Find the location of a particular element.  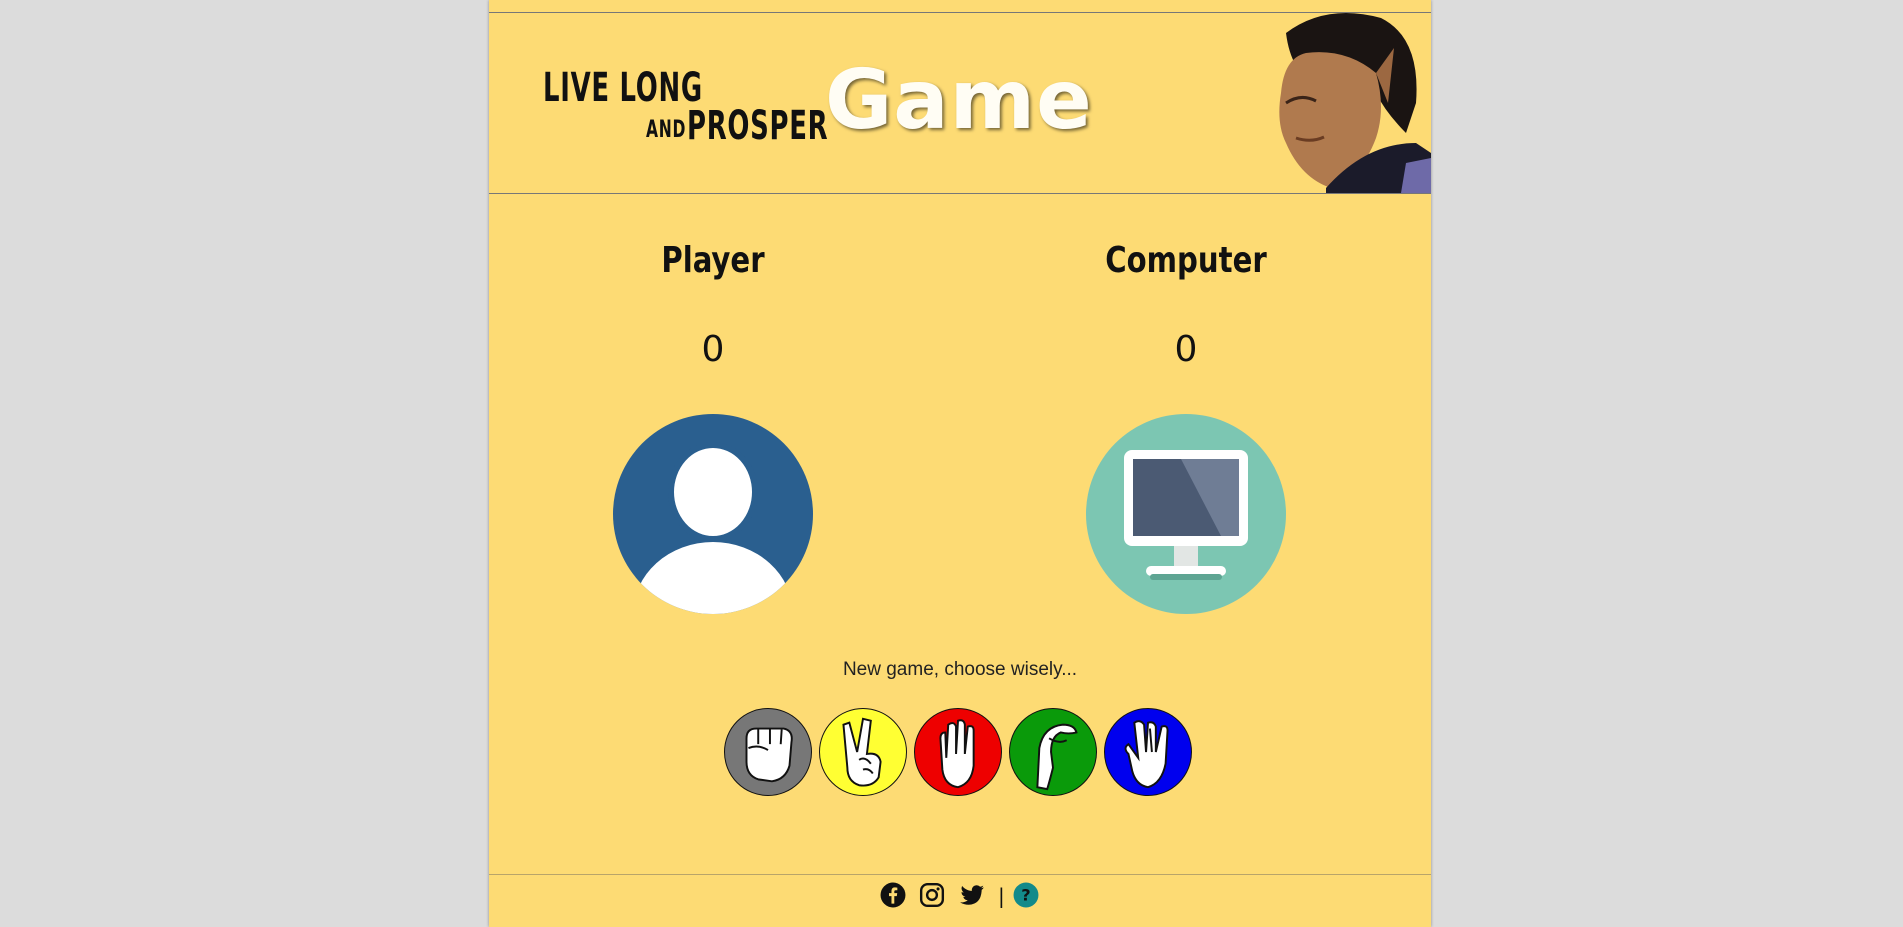

fist-icon is located at coordinates (769, 755).